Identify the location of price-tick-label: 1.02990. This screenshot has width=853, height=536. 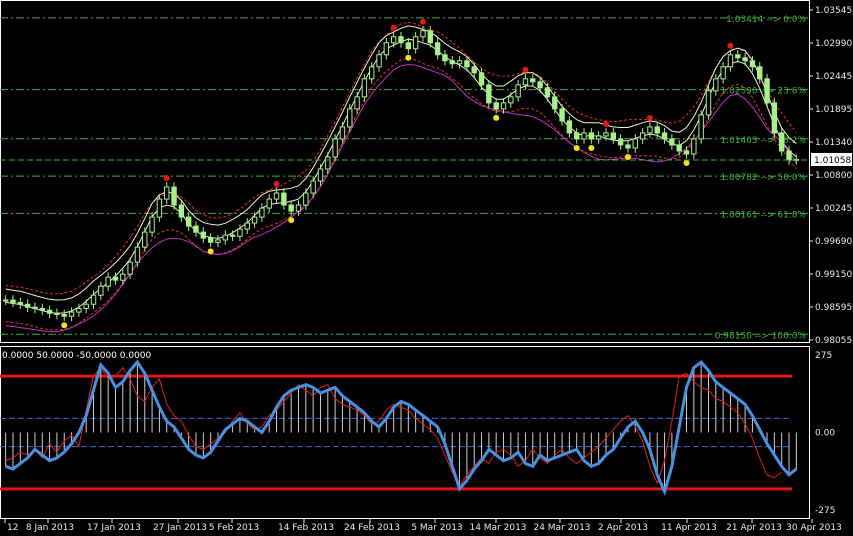
(833, 44).